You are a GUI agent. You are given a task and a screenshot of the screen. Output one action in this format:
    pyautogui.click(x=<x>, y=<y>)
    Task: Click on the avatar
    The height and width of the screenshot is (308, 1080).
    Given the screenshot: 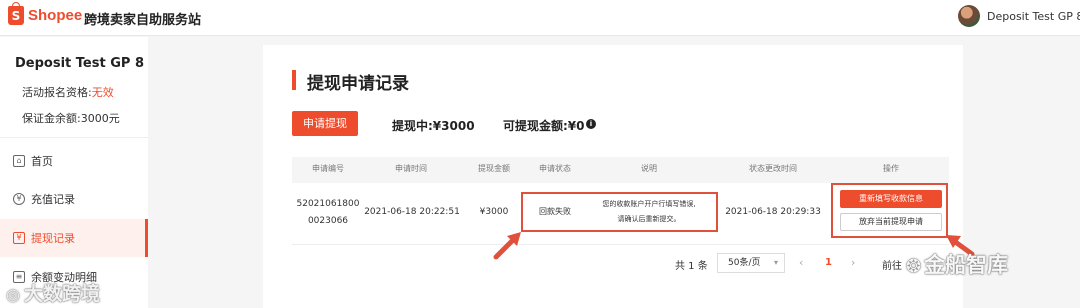 What is the action you would take?
    pyautogui.click(x=969, y=16)
    